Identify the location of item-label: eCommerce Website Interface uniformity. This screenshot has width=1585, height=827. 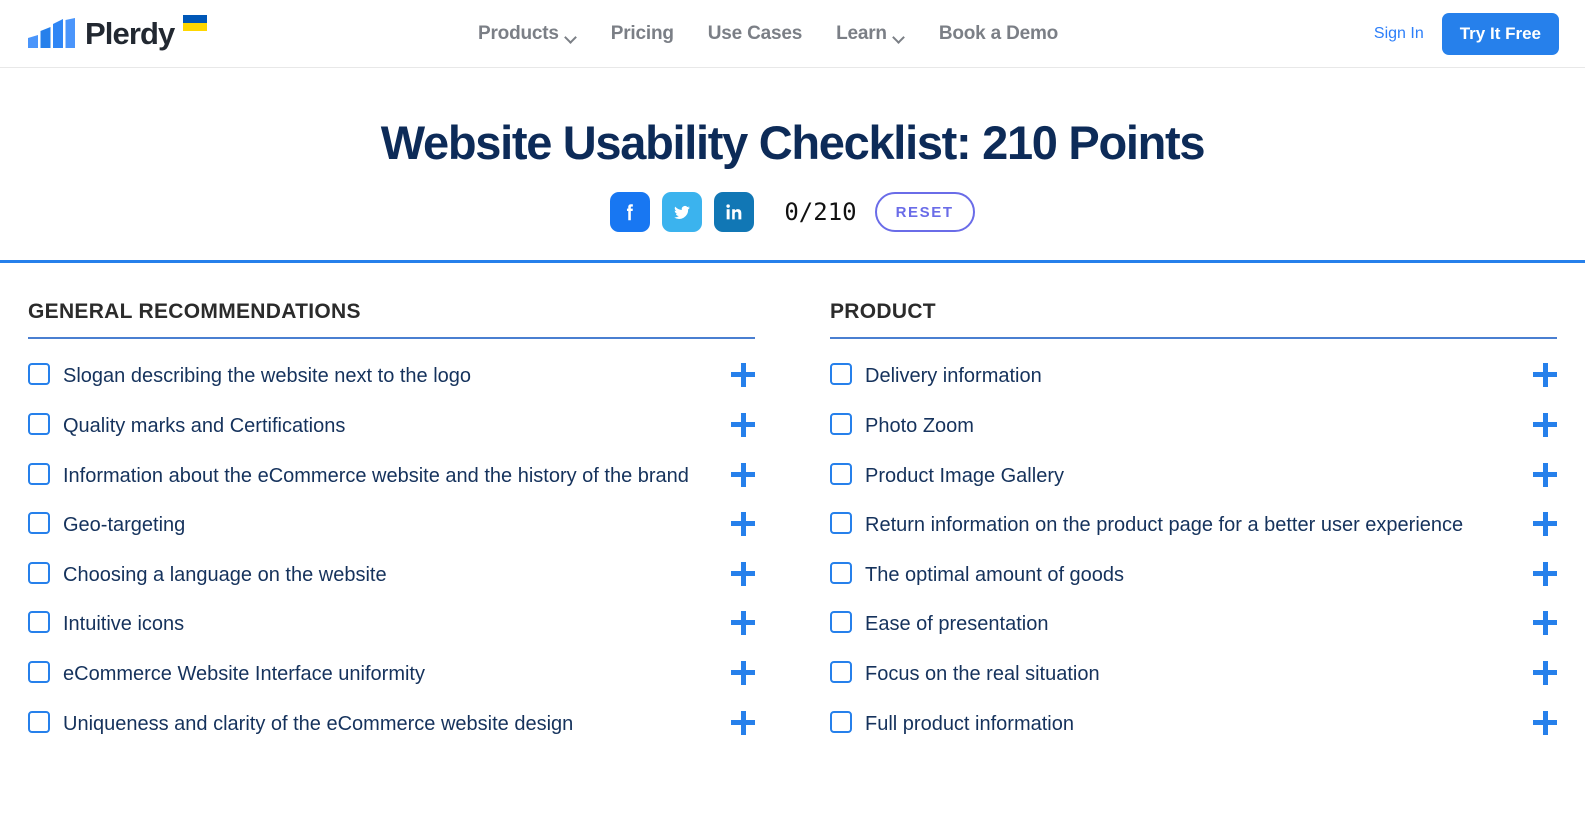
(390, 674).